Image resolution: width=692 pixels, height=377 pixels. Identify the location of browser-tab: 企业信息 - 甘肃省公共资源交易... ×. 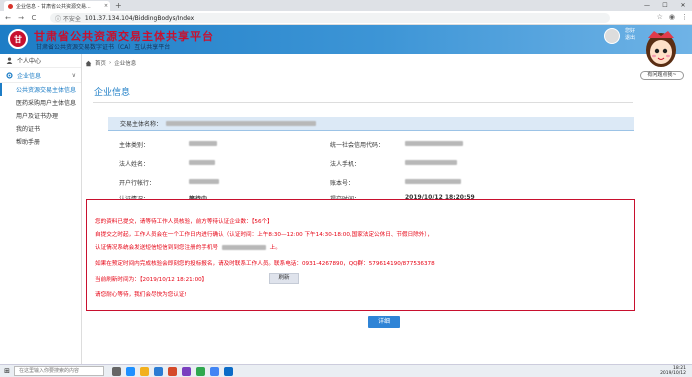
(57, 6).